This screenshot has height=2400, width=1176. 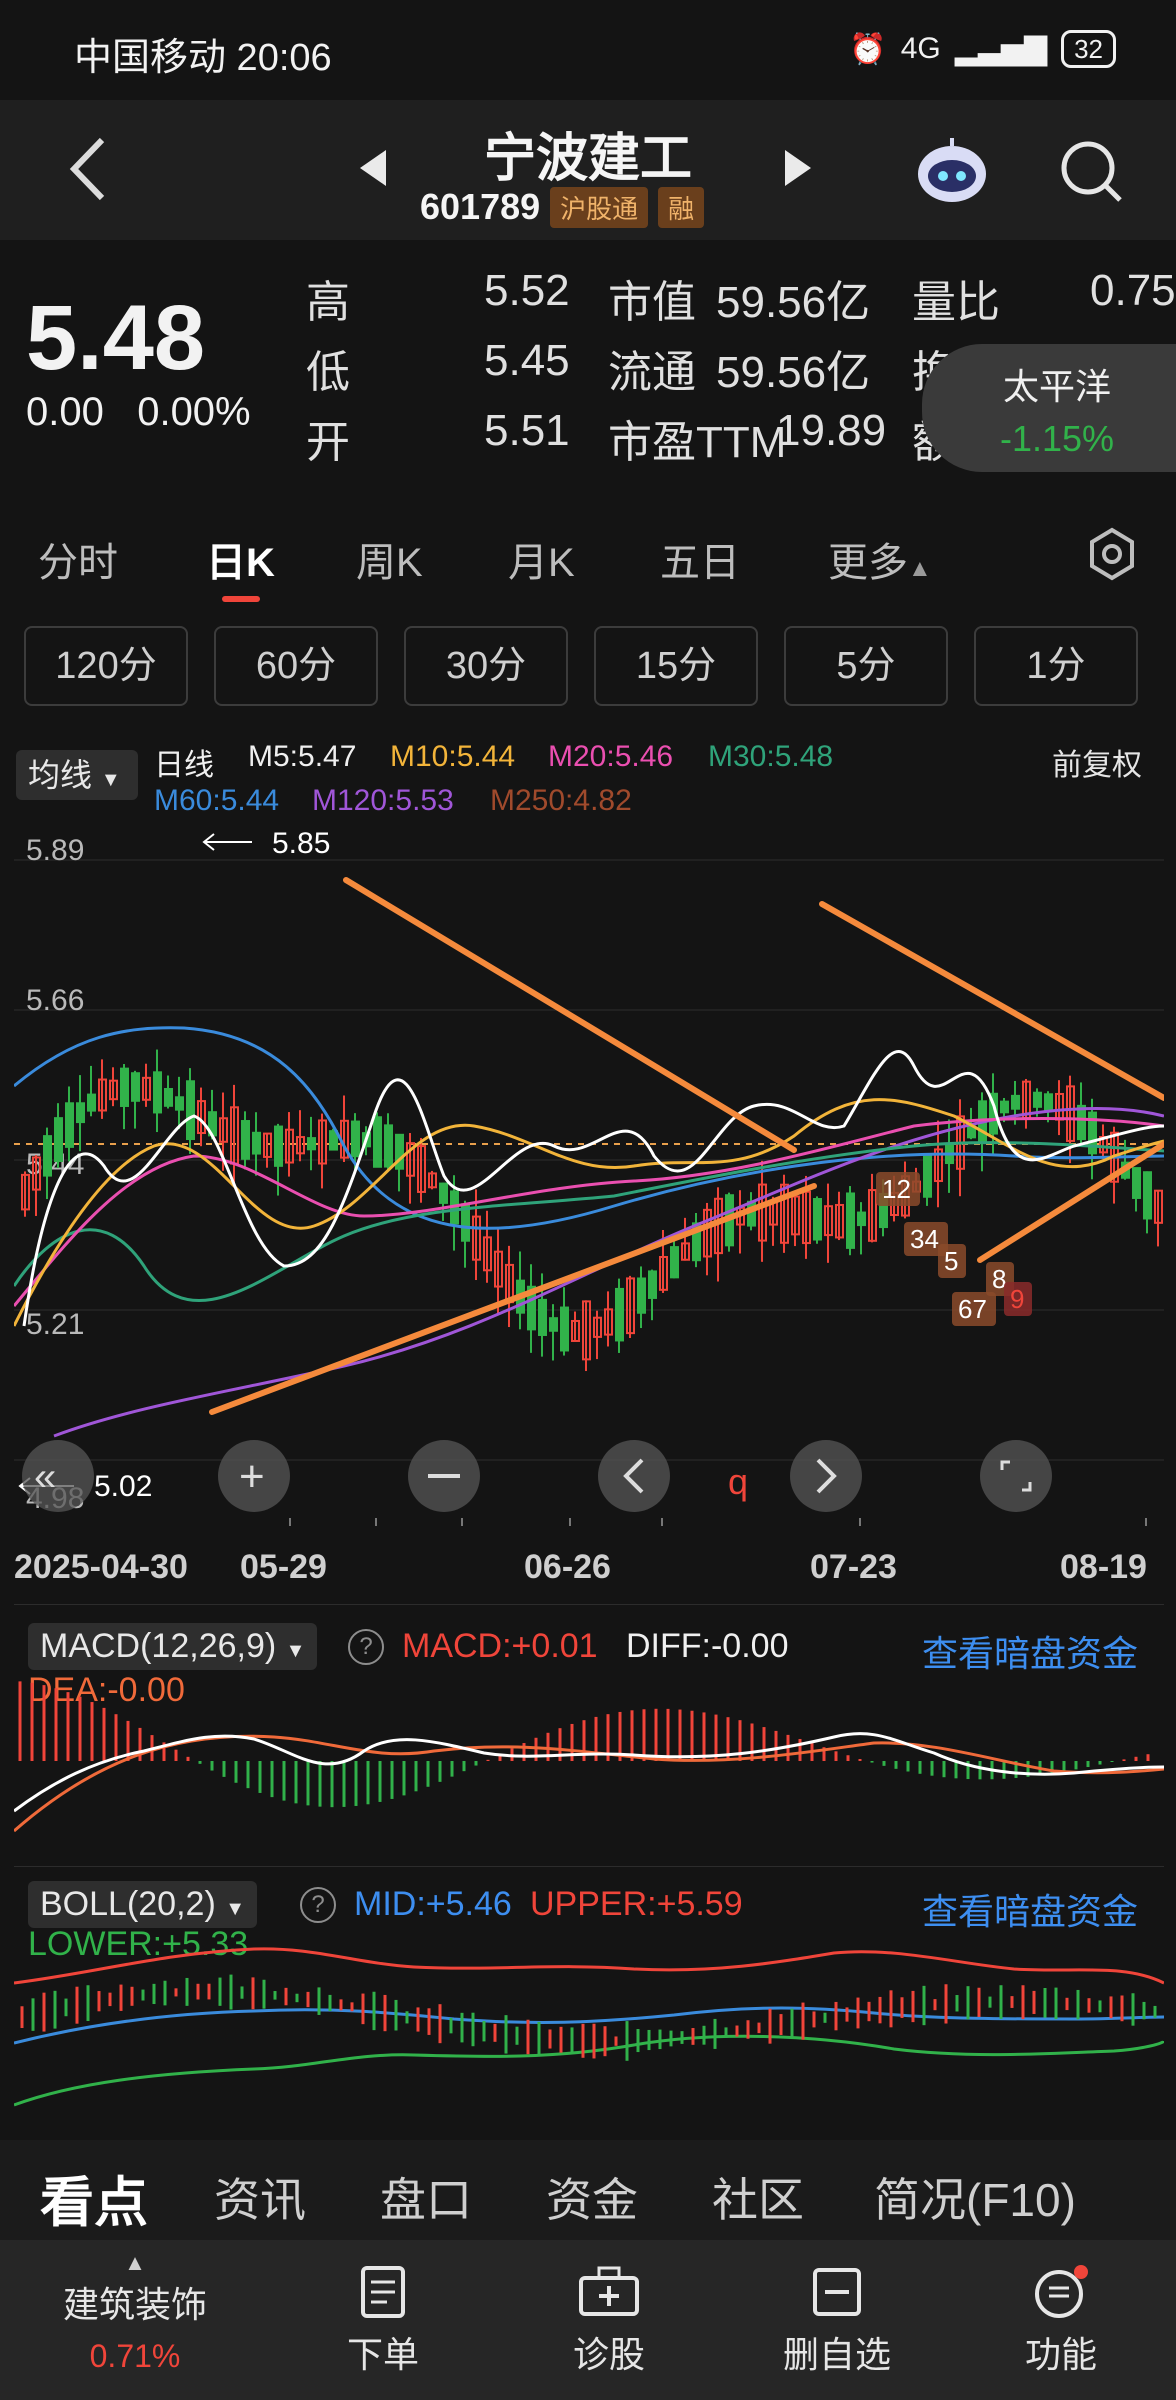 I want to click on tab-f10: 简况(F10), so click(x=975, y=2197).